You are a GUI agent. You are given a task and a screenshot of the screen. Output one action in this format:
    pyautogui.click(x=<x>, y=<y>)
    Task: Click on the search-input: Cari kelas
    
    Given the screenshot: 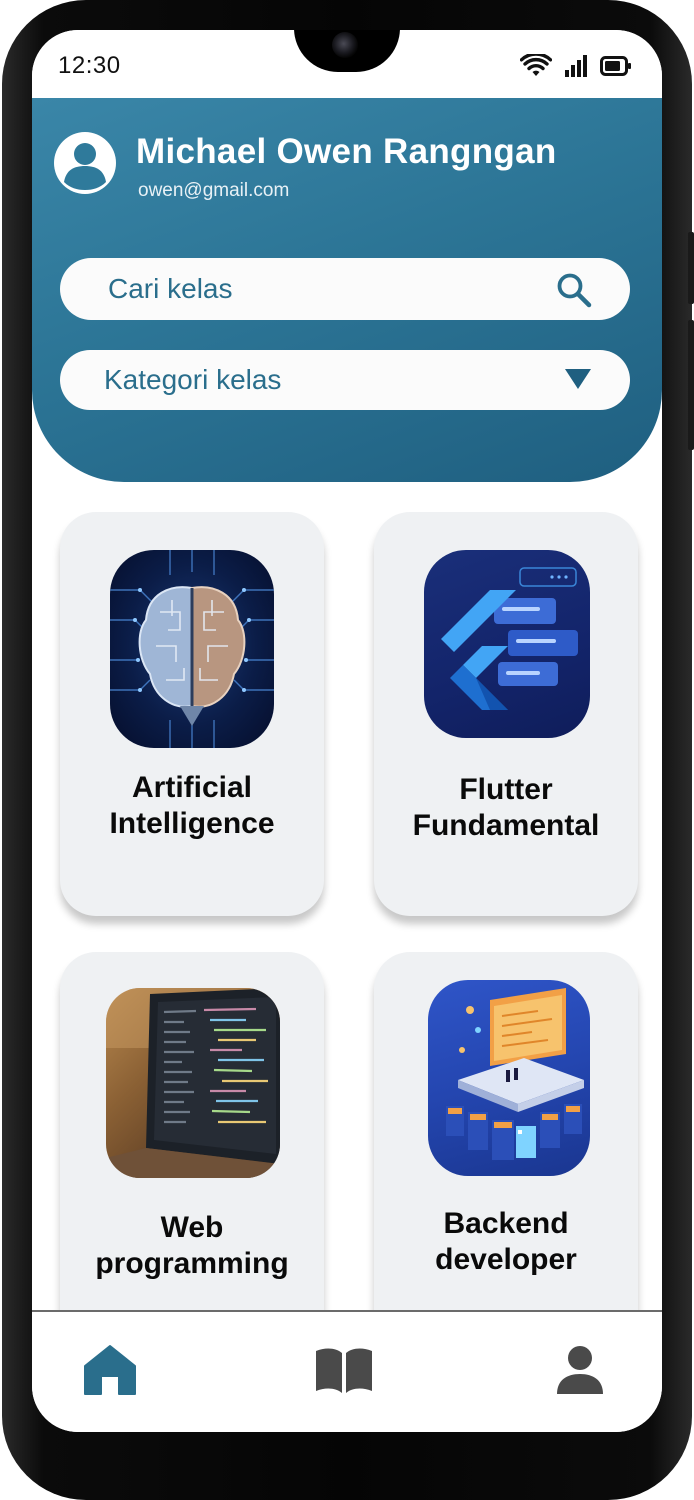 What is the action you would take?
    pyautogui.click(x=345, y=289)
    